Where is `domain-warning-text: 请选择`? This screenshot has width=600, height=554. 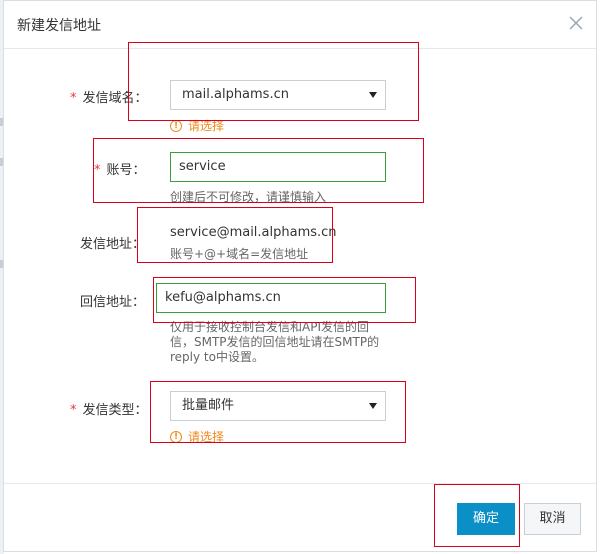 domain-warning-text: 请选择 is located at coordinates (206, 126).